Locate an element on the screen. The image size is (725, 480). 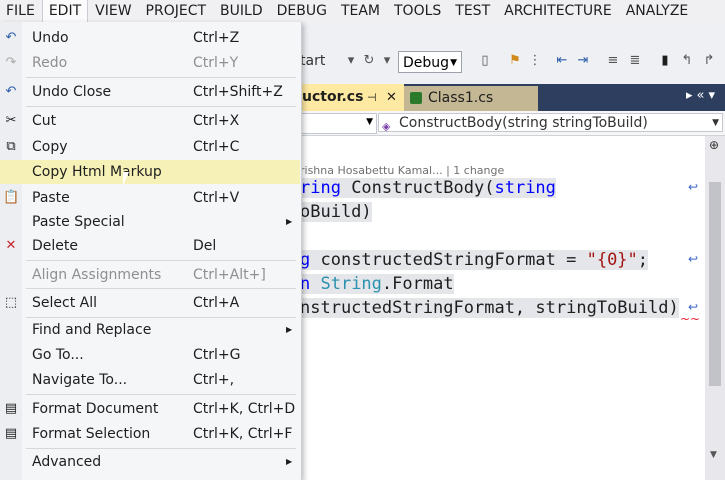
code-line: n String.Format is located at coordinates (377, 284).